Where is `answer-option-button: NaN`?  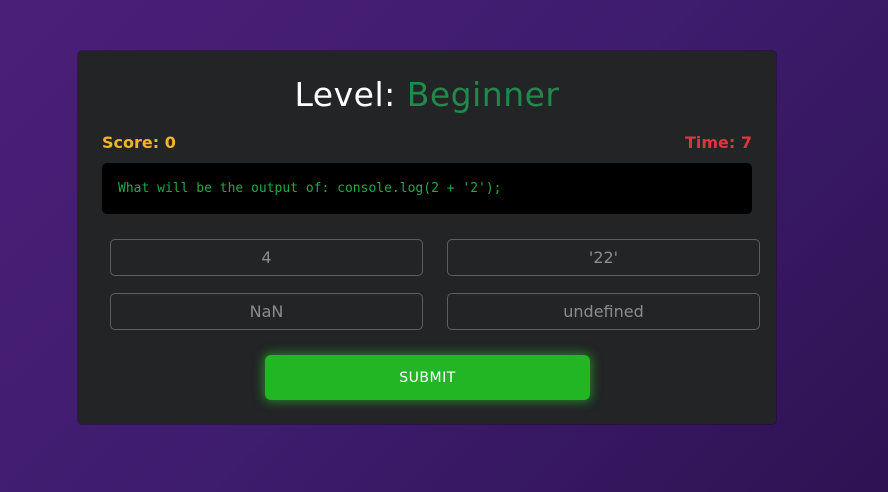 answer-option-button: NaN is located at coordinates (266, 311).